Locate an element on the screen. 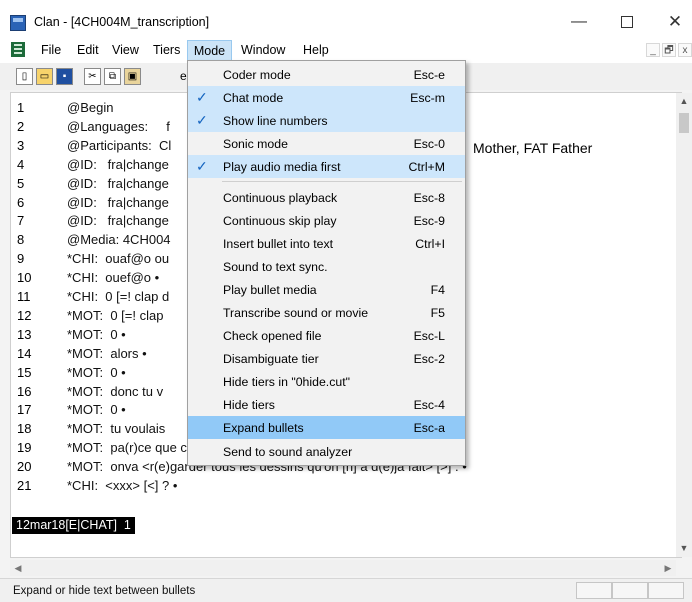 This screenshot has height=602, width=692. menu-item-check-opened-file: Check opened file Esc-L is located at coordinates (326, 335).